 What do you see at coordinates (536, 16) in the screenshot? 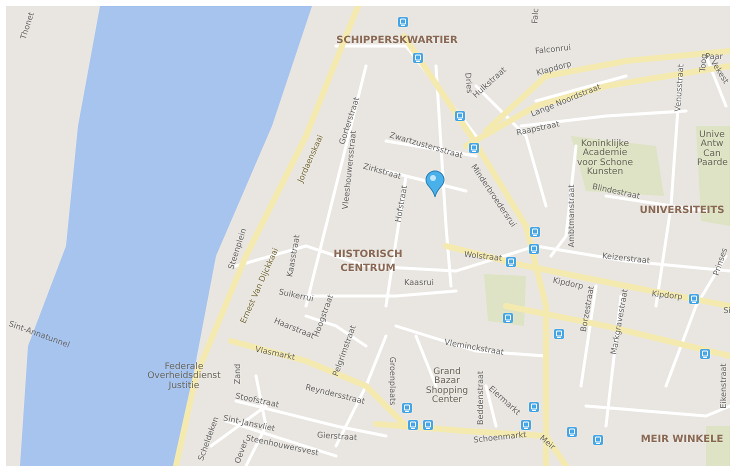
I see `street-label: Falc` at bounding box center [536, 16].